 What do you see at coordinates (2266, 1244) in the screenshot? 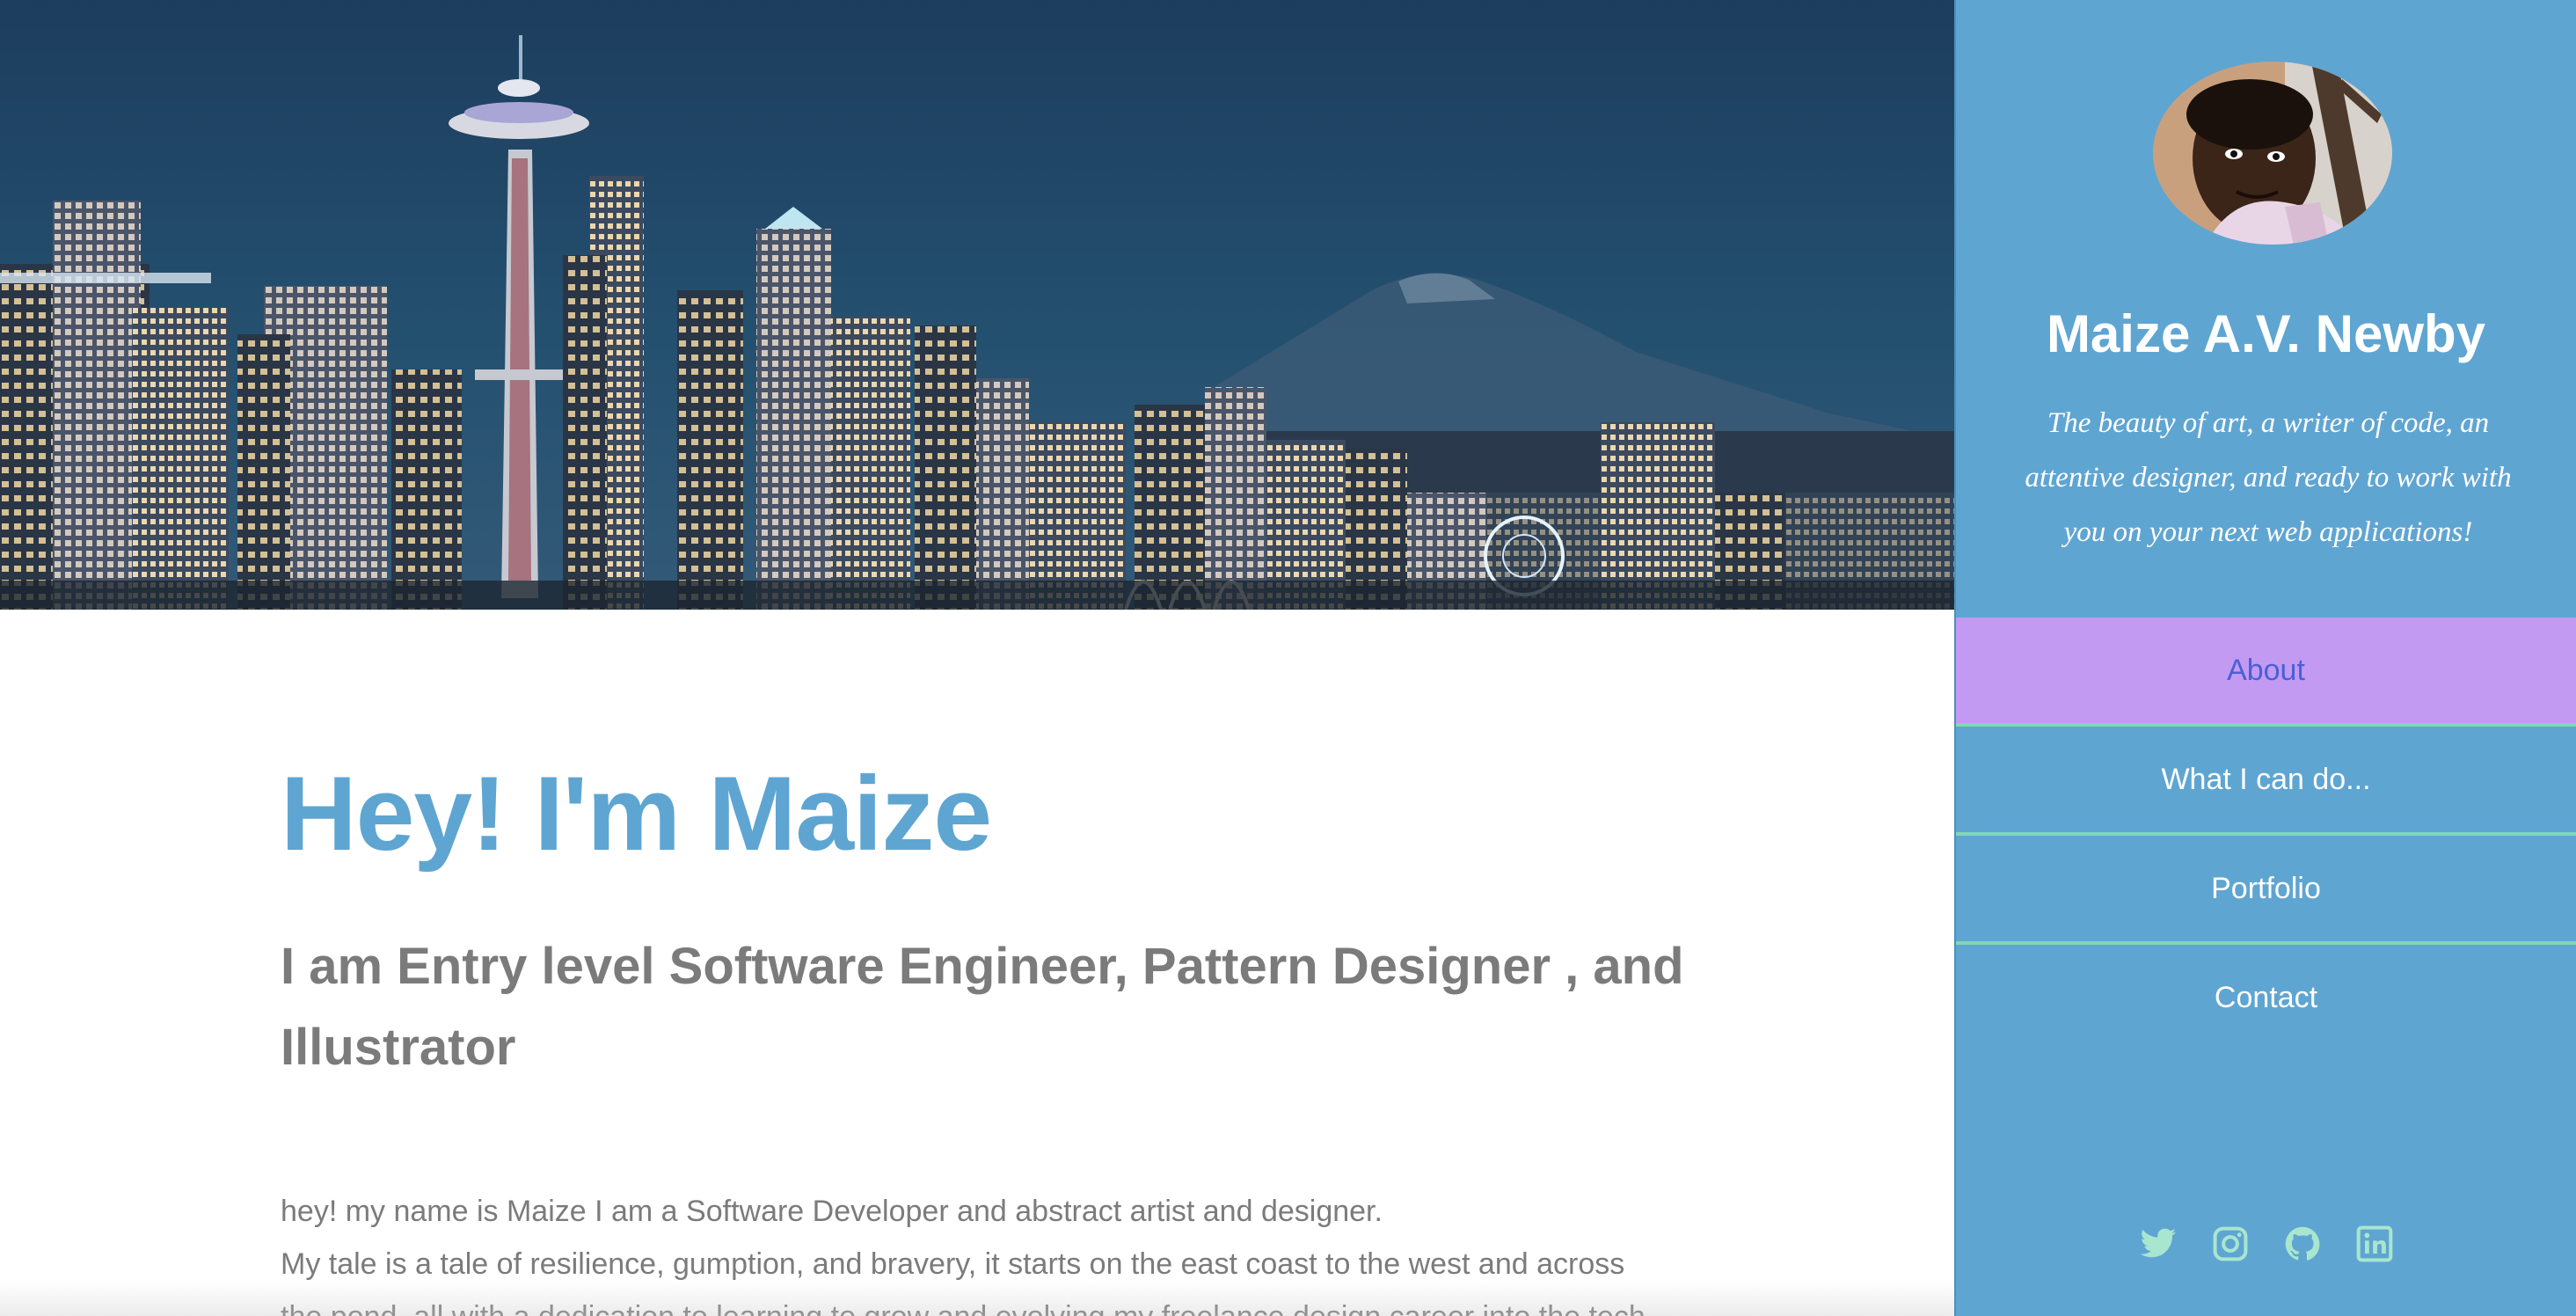
I see `social-links` at bounding box center [2266, 1244].